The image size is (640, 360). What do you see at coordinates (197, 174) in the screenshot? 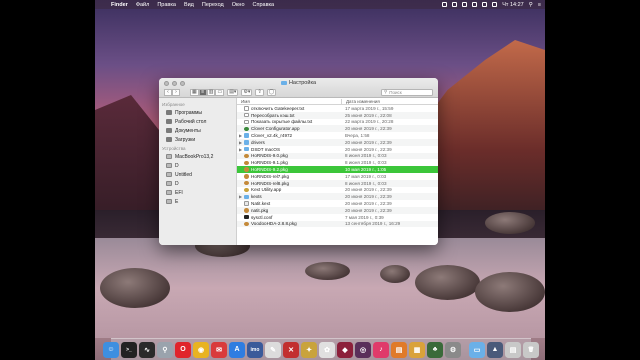
I see `sidebar-item-untitled: Untitled` at bounding box center [197, 174].